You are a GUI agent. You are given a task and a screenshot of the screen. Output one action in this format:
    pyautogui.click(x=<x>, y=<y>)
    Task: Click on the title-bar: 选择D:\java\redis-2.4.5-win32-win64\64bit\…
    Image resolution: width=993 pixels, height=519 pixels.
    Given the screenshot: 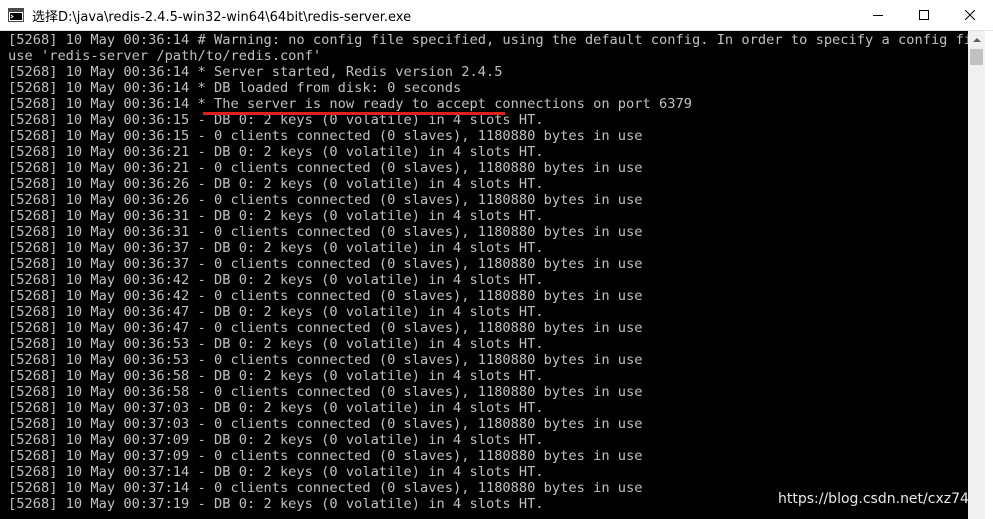 What is the action you would take?
    pyautogui.click(x=496, y=15)
    